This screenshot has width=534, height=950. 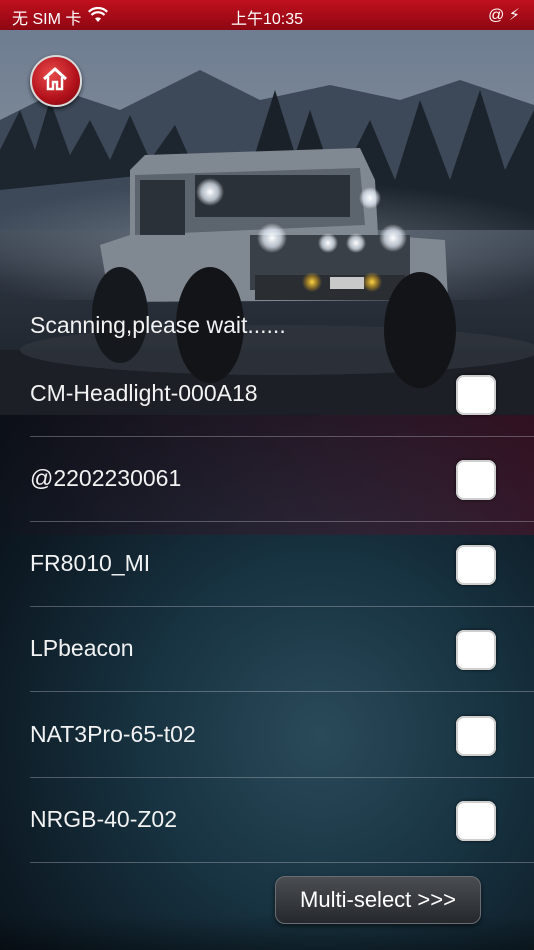 What do you see at coordinates (82, 648) in the screenshot?
I see `device-name: LPbeacon` at bounding box center [82, 648].